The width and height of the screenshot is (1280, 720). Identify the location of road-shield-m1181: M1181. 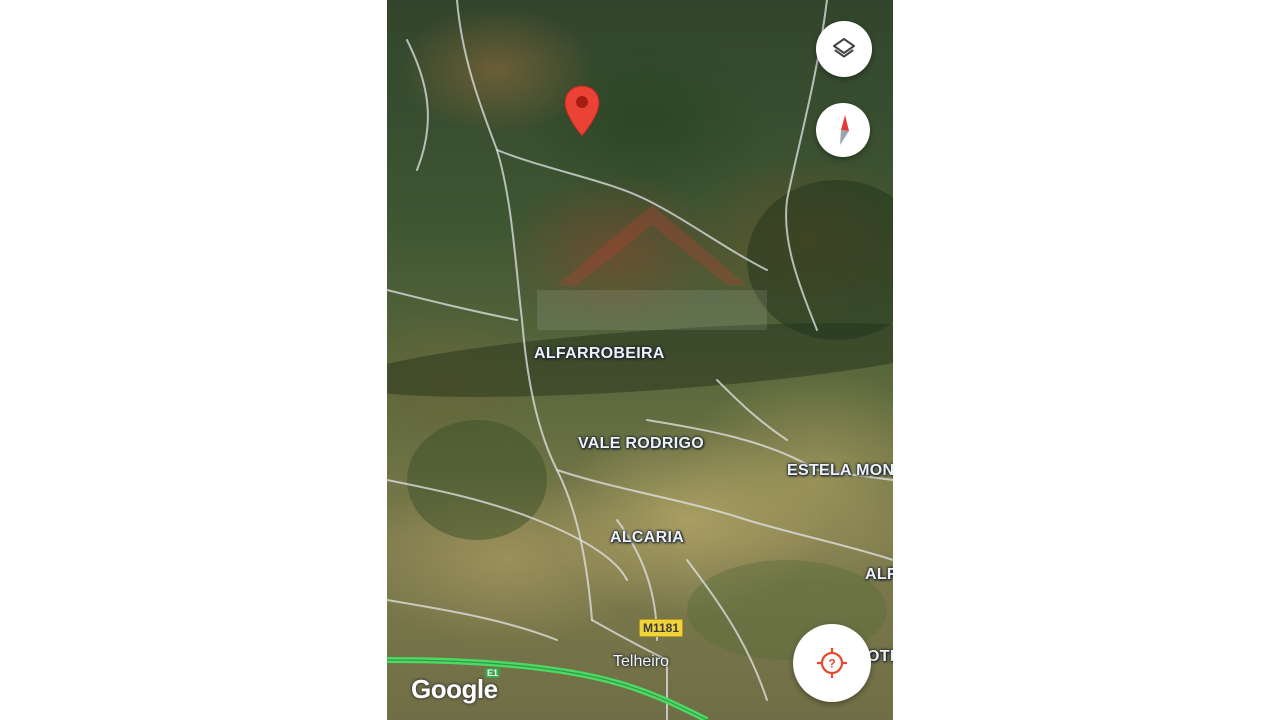
(661, 628).